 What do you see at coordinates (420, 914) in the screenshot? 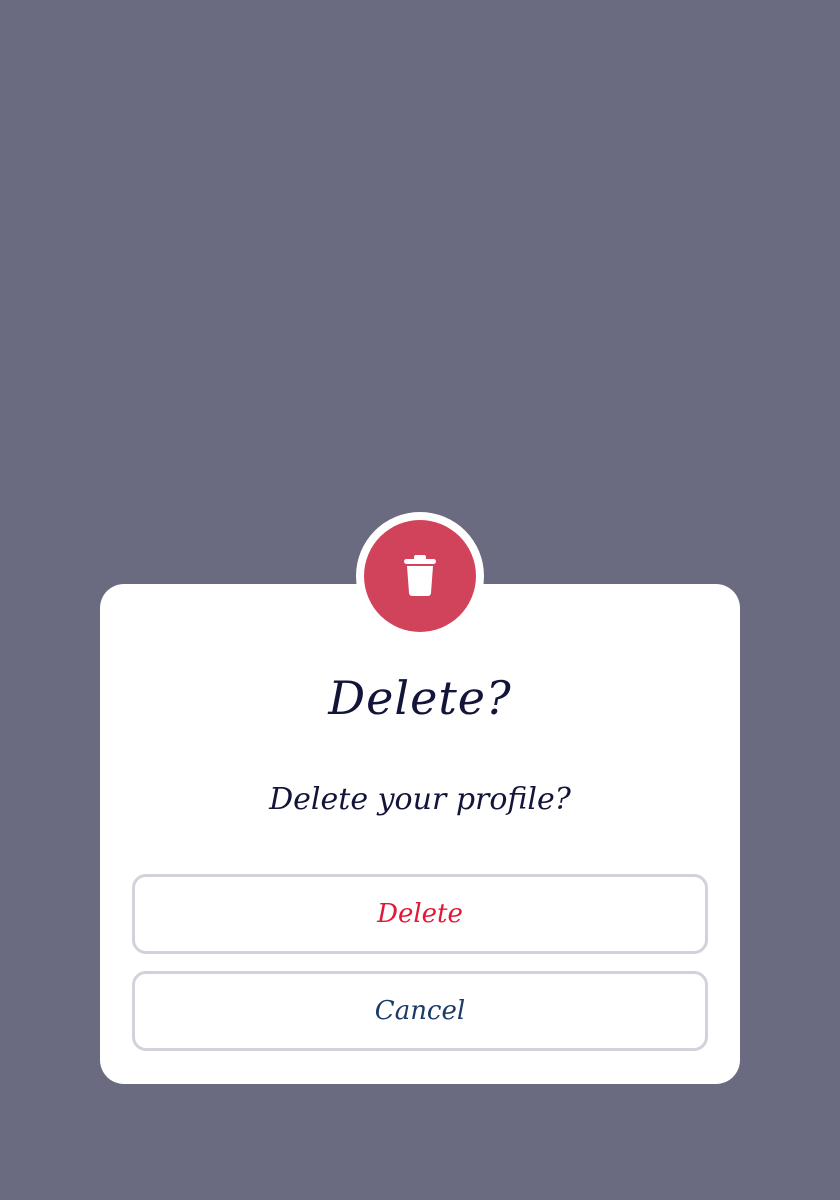
I see `delete-button: Delete` at bounding box center [420, 914].